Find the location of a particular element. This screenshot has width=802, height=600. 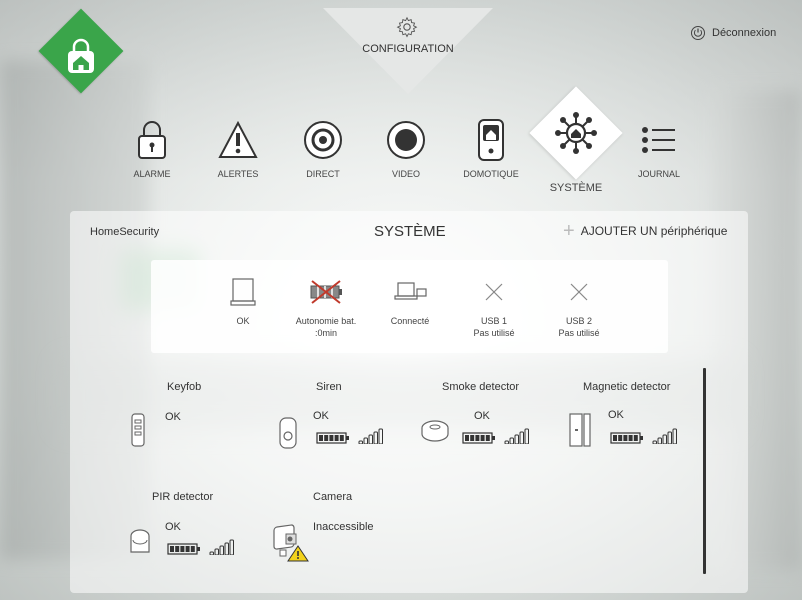

status-label: Autonomie bat. is located at coordinates (326, 321).